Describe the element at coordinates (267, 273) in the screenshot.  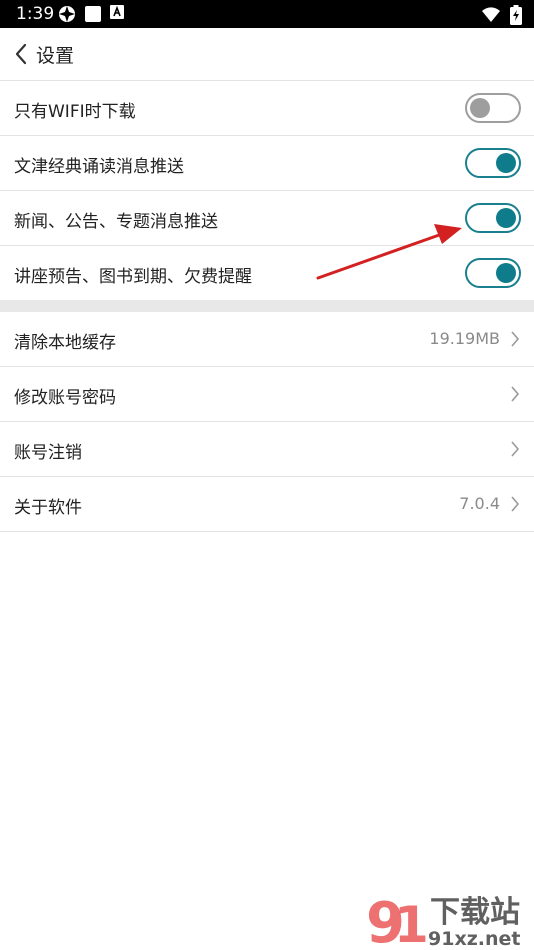
I see `toggle-row-lecture-reminder: 讲座预告、图书到期、欠费提醒` at that location.